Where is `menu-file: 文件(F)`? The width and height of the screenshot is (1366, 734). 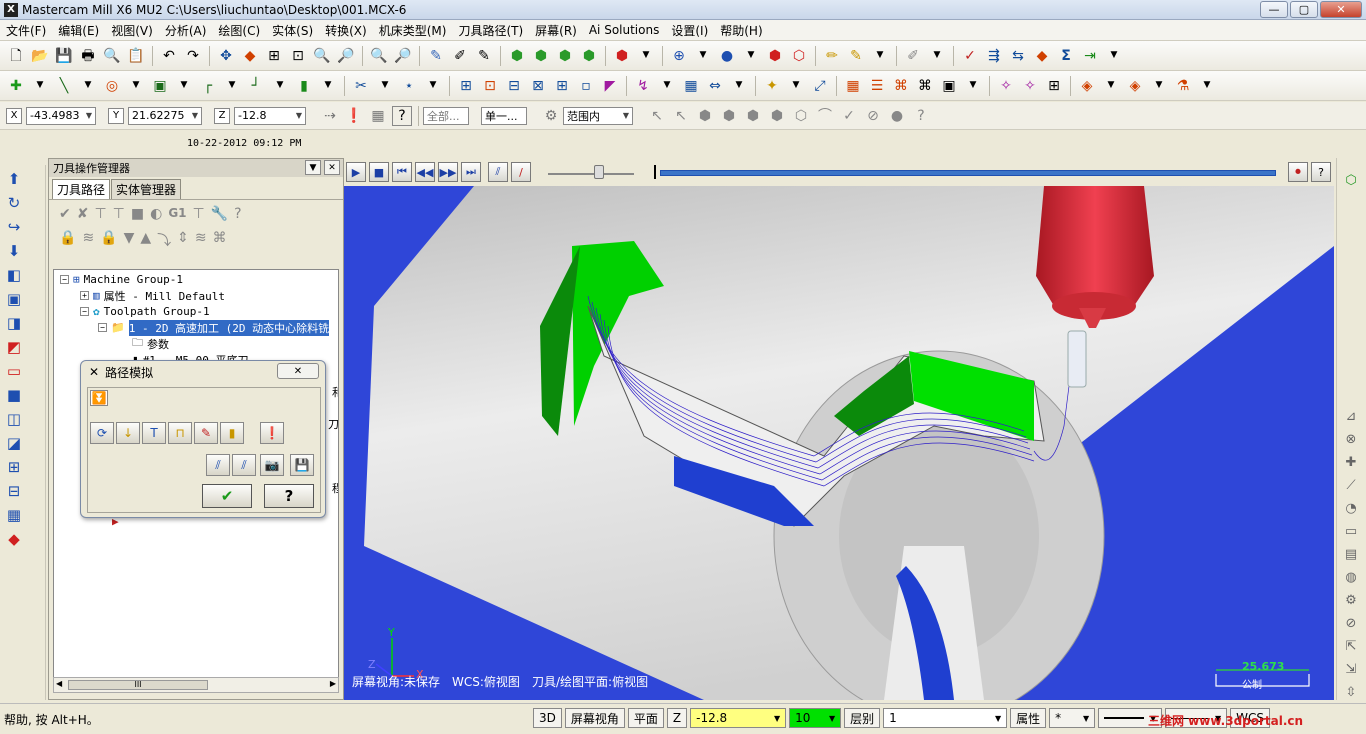
menu-file: 文件(F) is located at coordinates (26, 30).